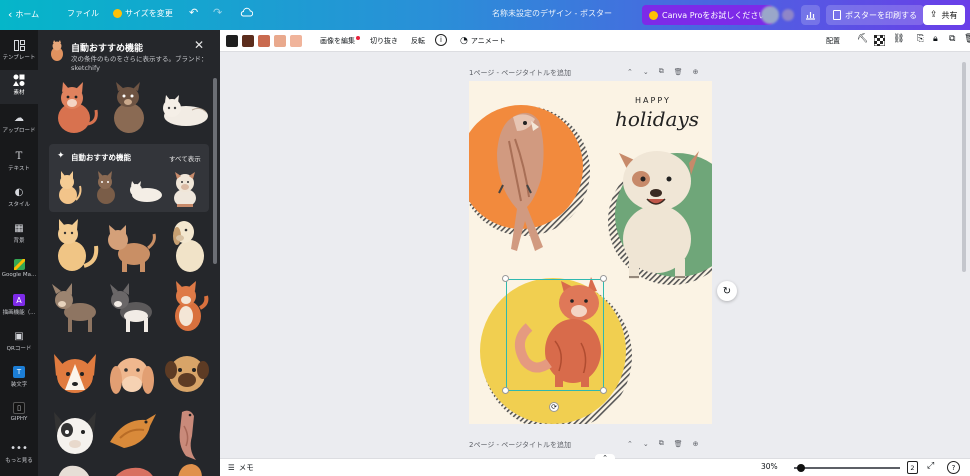  I want to click on share-button: ⇪ 共有, so click(944, 15).